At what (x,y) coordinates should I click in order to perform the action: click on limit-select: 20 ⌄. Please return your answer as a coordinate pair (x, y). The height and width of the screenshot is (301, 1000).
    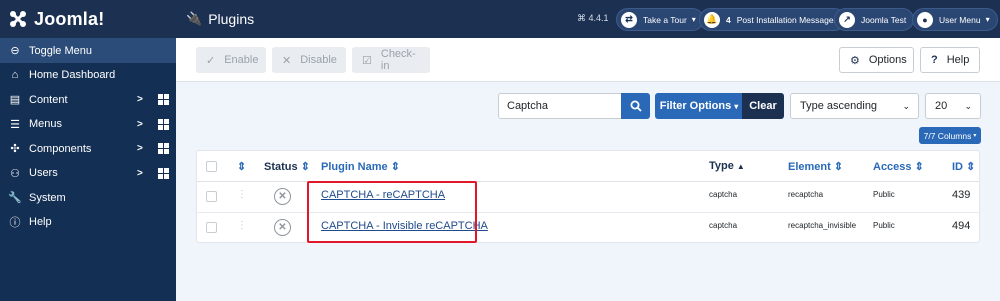
    Looking at the image, I should click on (953, 106).